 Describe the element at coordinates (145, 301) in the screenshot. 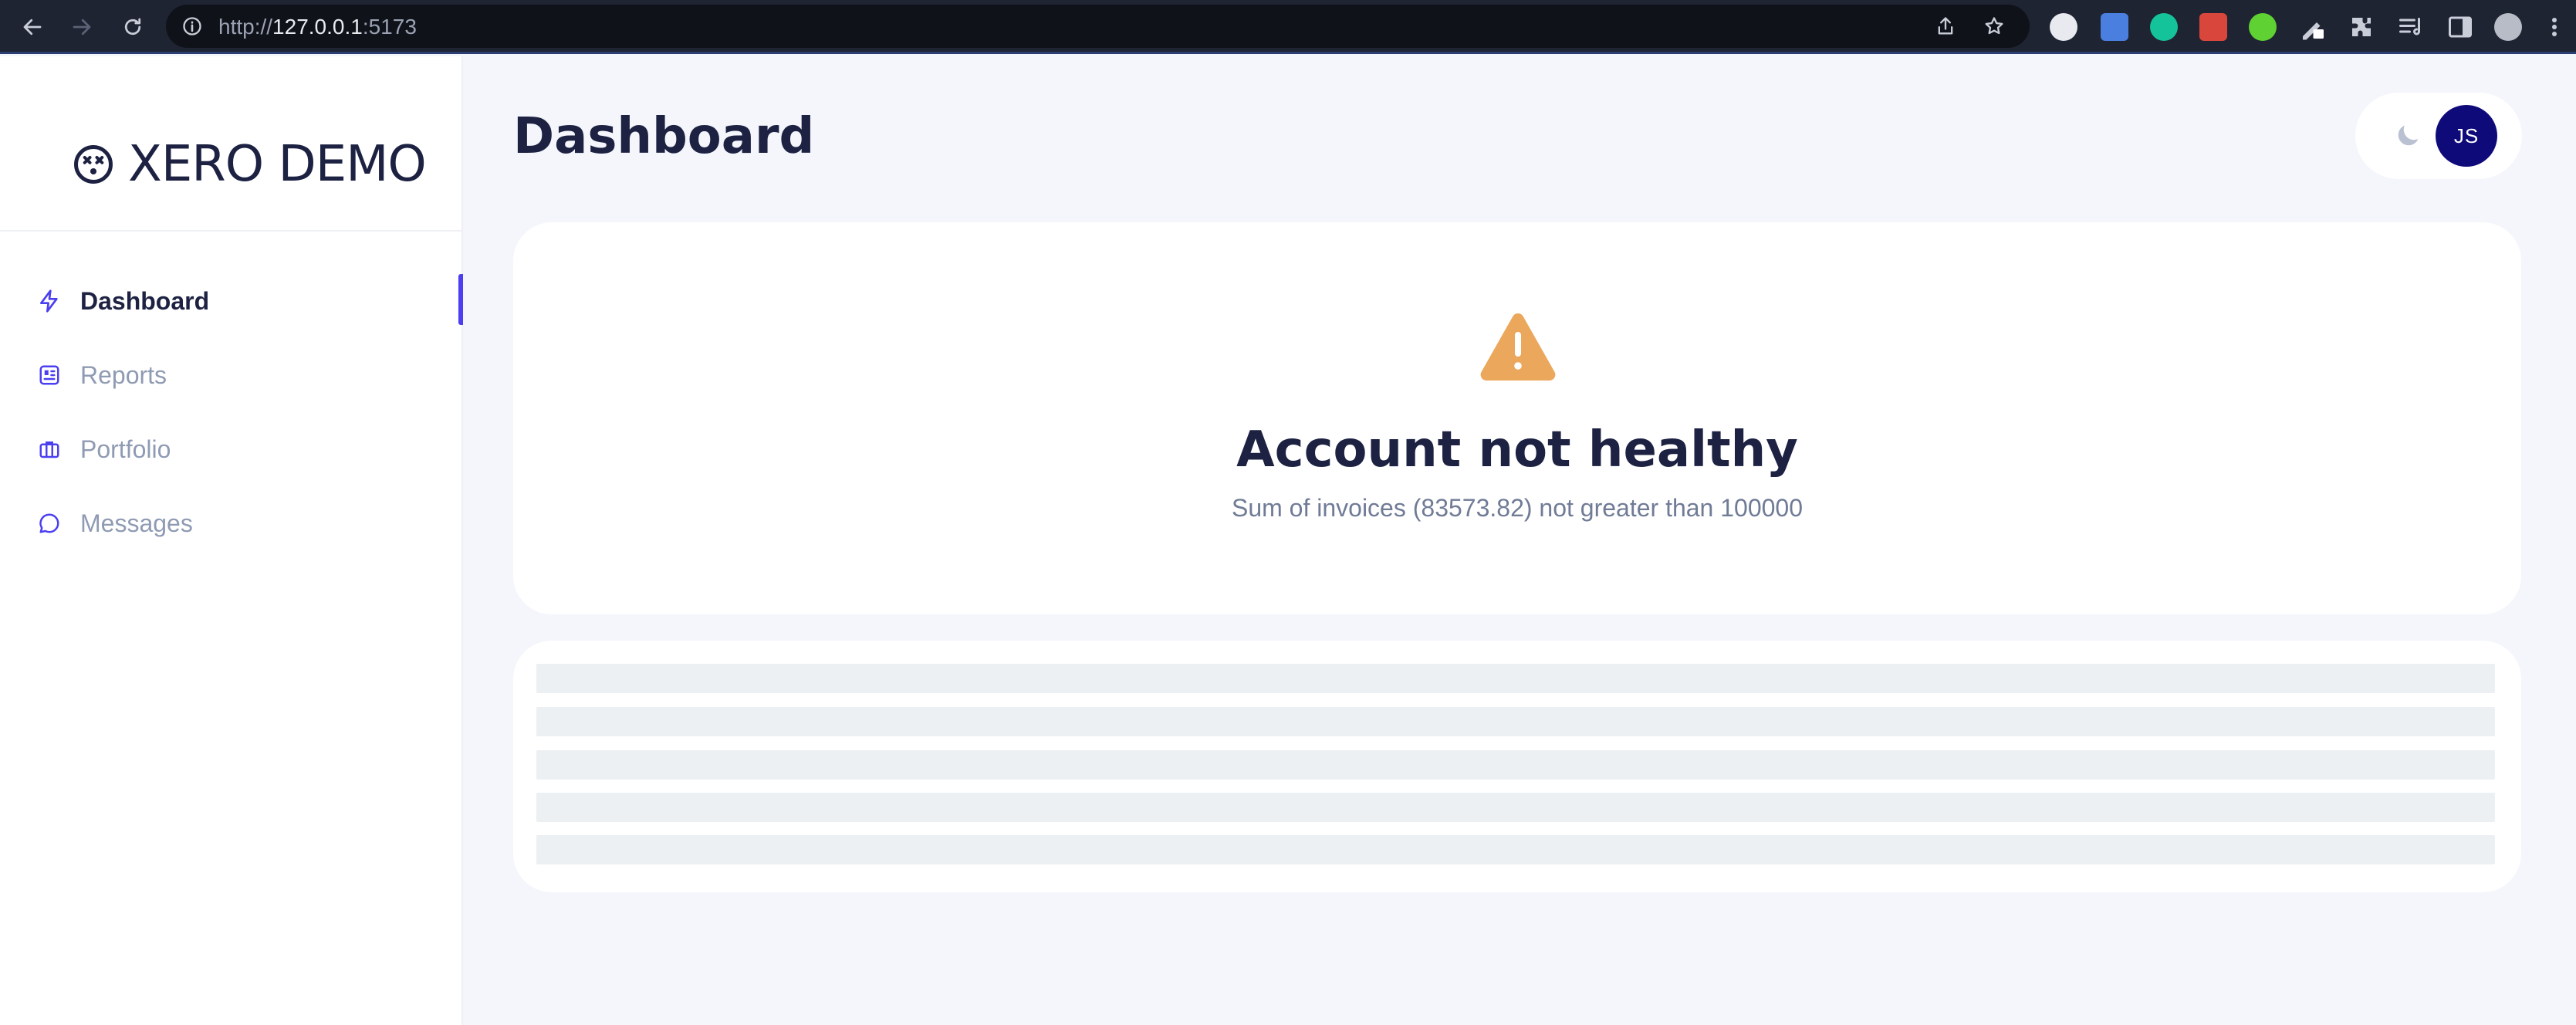

I see `sidebar-item-label: Dashboard` at that location.